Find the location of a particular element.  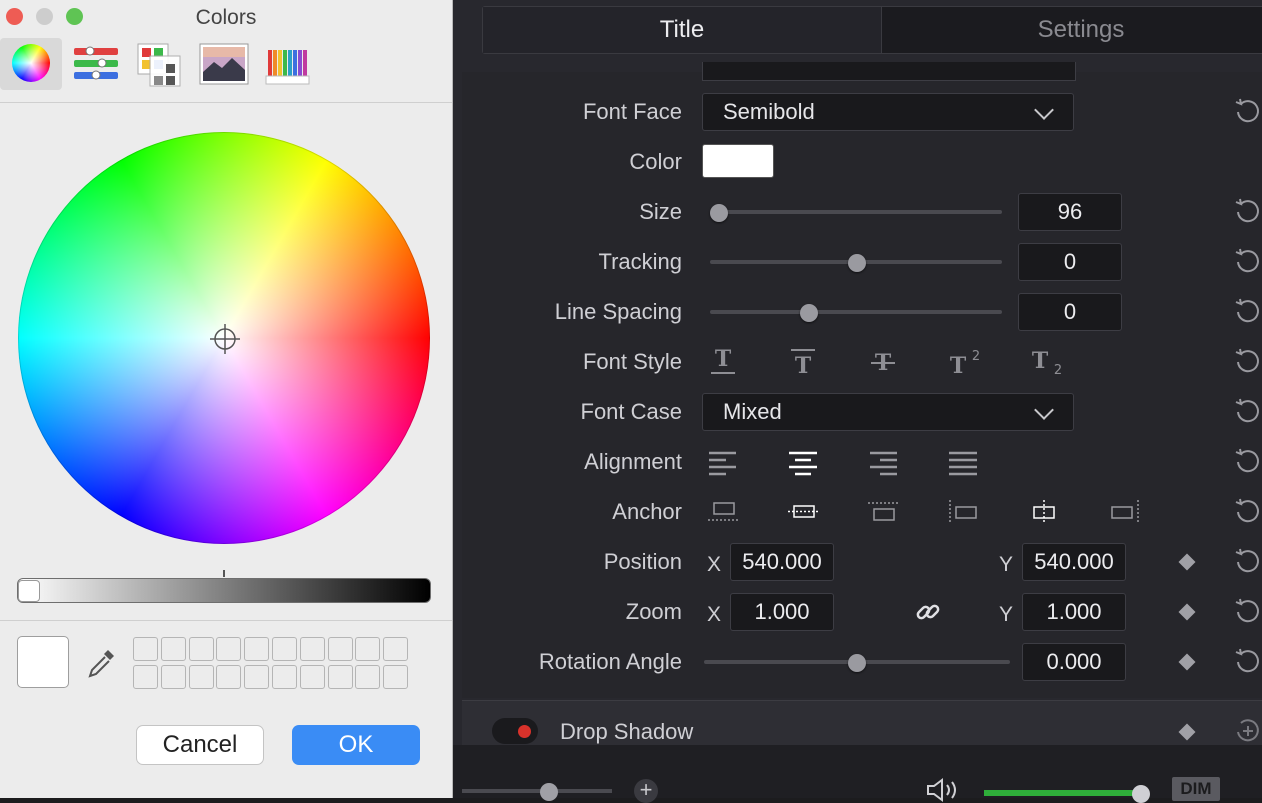

anchor-left-icon is located at coordinates (964, 512).